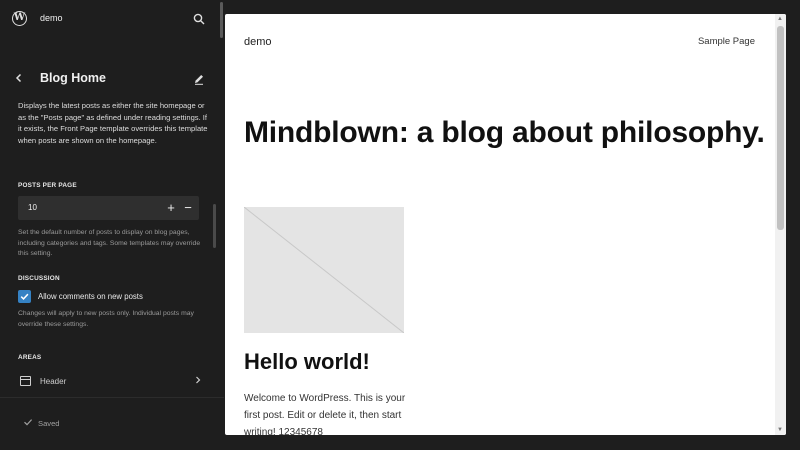  I want to click on template-header: Blog Home, so click(112, 79).